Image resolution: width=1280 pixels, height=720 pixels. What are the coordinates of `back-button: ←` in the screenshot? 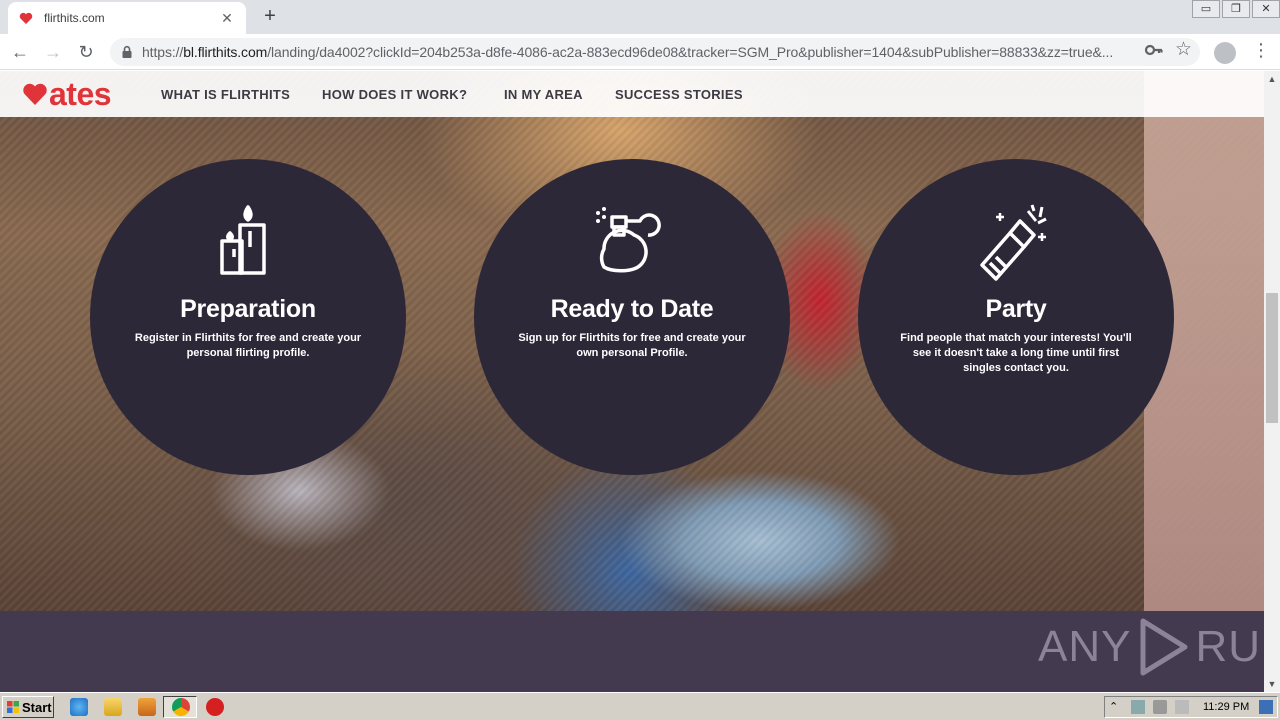 It's located at (20, 52).